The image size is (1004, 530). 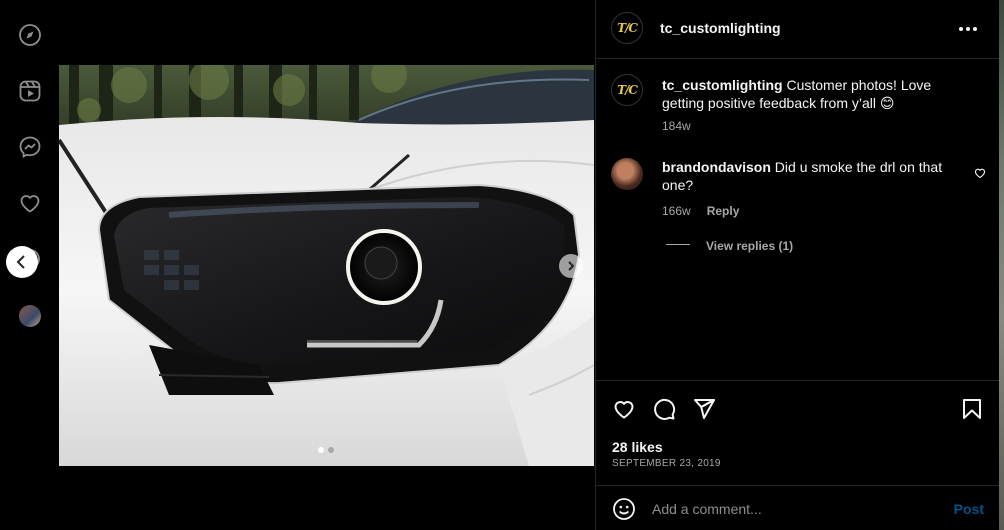 I want to click on author-avatar: T/C, so click(x=627, y=28).